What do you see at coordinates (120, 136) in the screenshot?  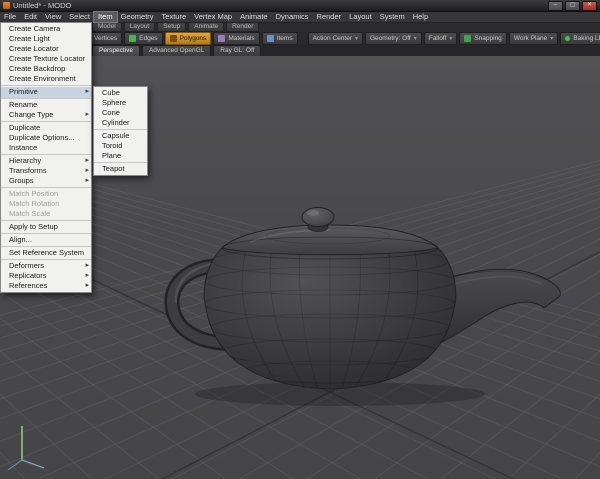 I see `submenu-item: Capsule` at bounding box center [120, 136].